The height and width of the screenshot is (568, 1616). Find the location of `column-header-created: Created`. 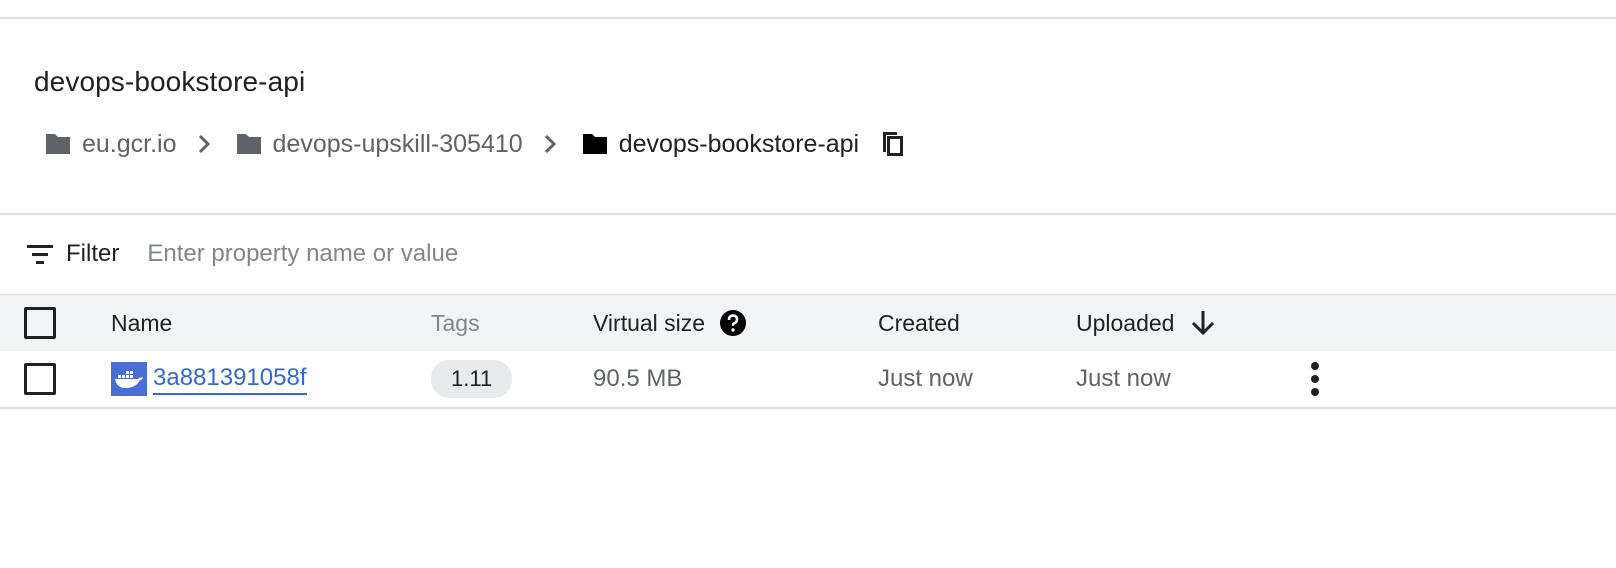

column-header-created: Created is located at coordinates (919, 323).